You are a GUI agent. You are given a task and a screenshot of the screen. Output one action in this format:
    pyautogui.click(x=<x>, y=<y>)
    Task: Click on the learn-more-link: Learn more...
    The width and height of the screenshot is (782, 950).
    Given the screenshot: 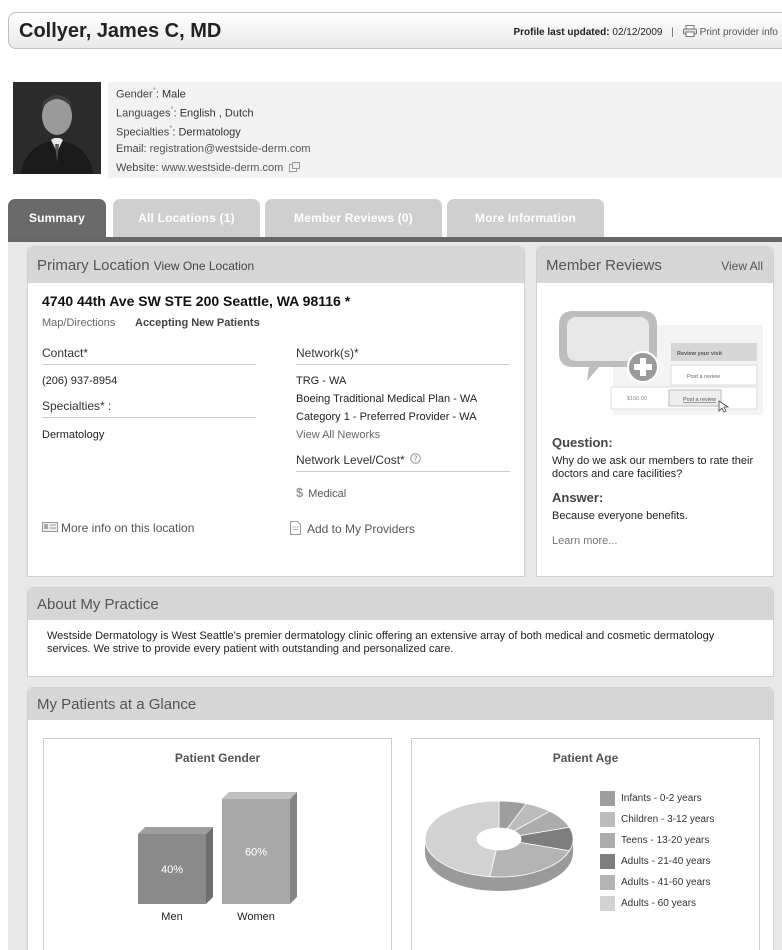 What is the action you would take?
    pyautogui.click(x=584, y=541)
    